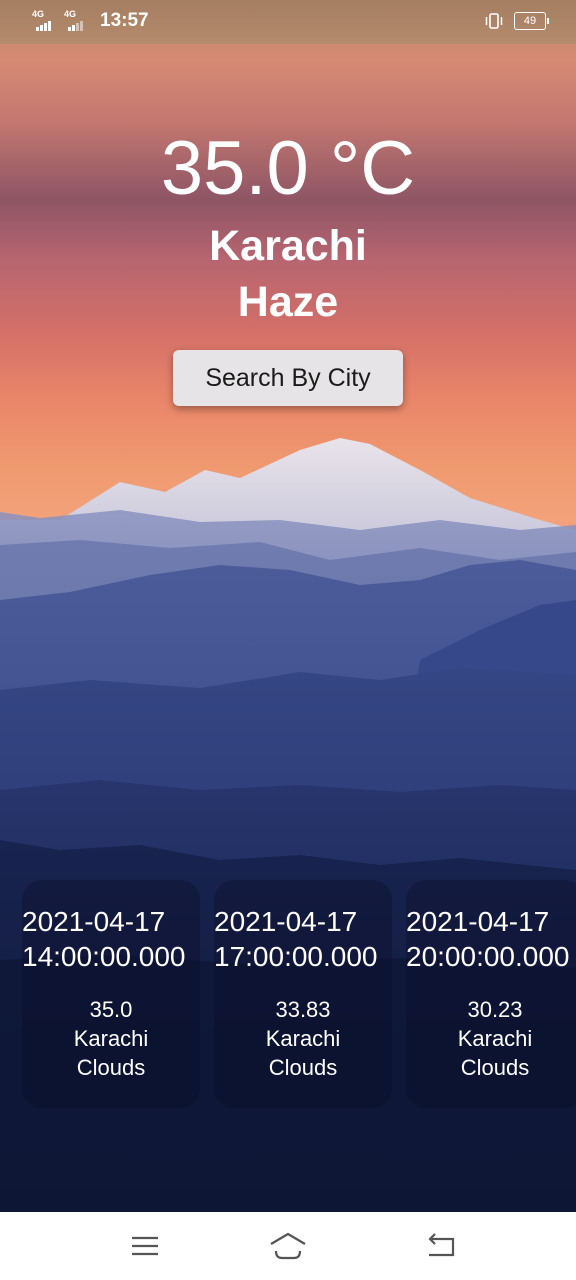  I want to click on sim2-network-label: 4G, so click(70, 14).